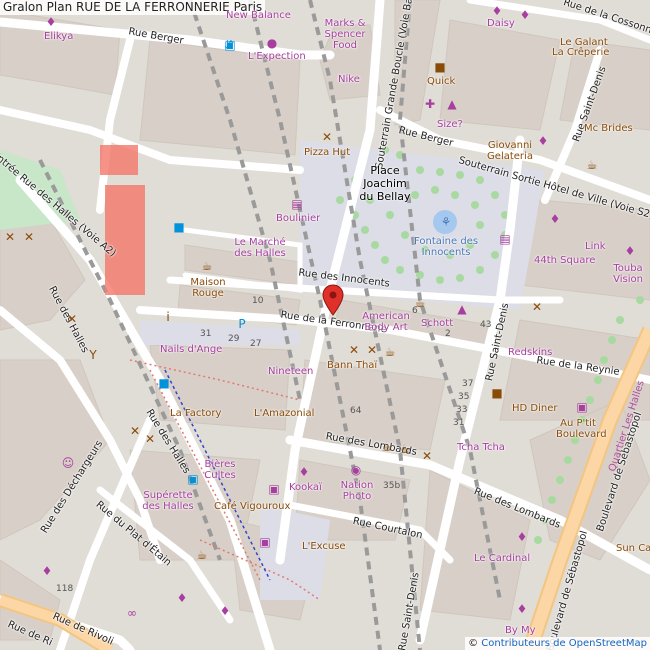 The width and height of the screenshot is (650, 650). I want to click on poi-bann-thai: Bann Thaï, so click(352, 366).